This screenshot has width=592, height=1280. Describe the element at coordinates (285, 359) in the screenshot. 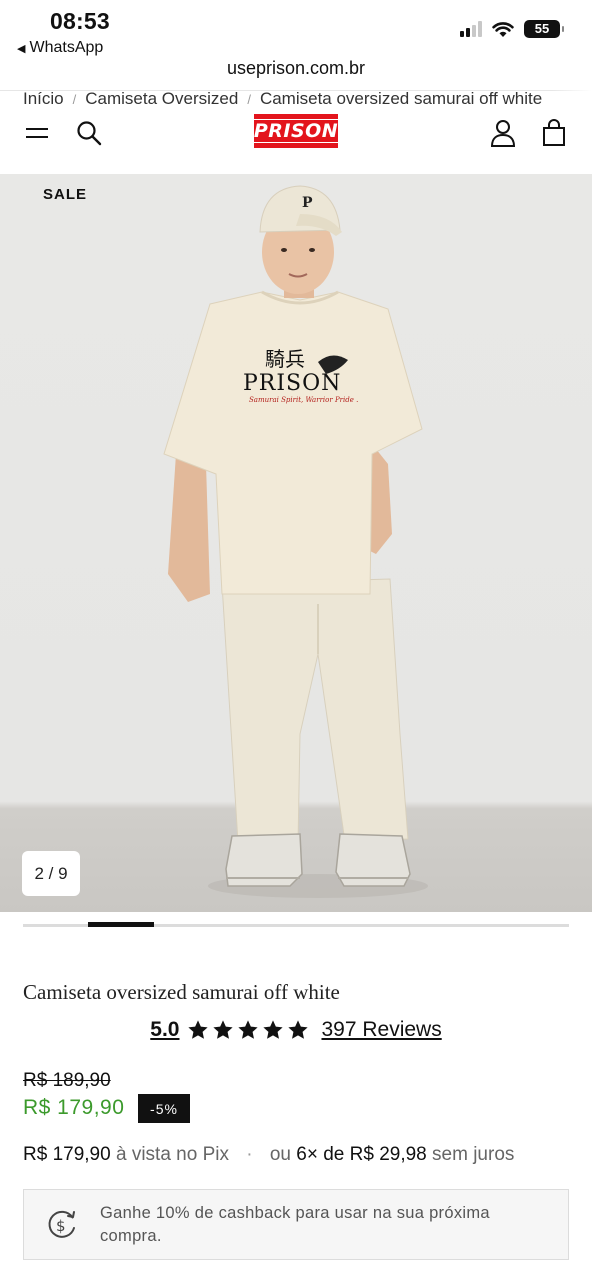

I see `shirt-kanji: 騎兵` at that location.